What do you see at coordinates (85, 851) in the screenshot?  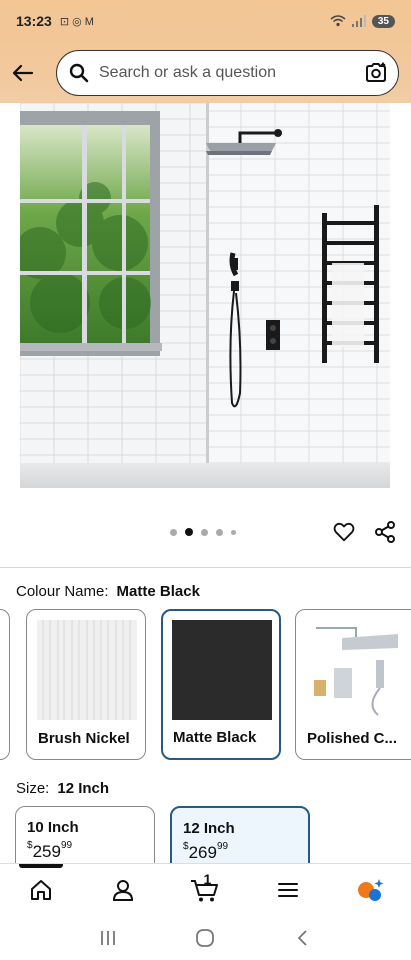 I see `size-option-price: $25999` at bounding box center [85, 851].